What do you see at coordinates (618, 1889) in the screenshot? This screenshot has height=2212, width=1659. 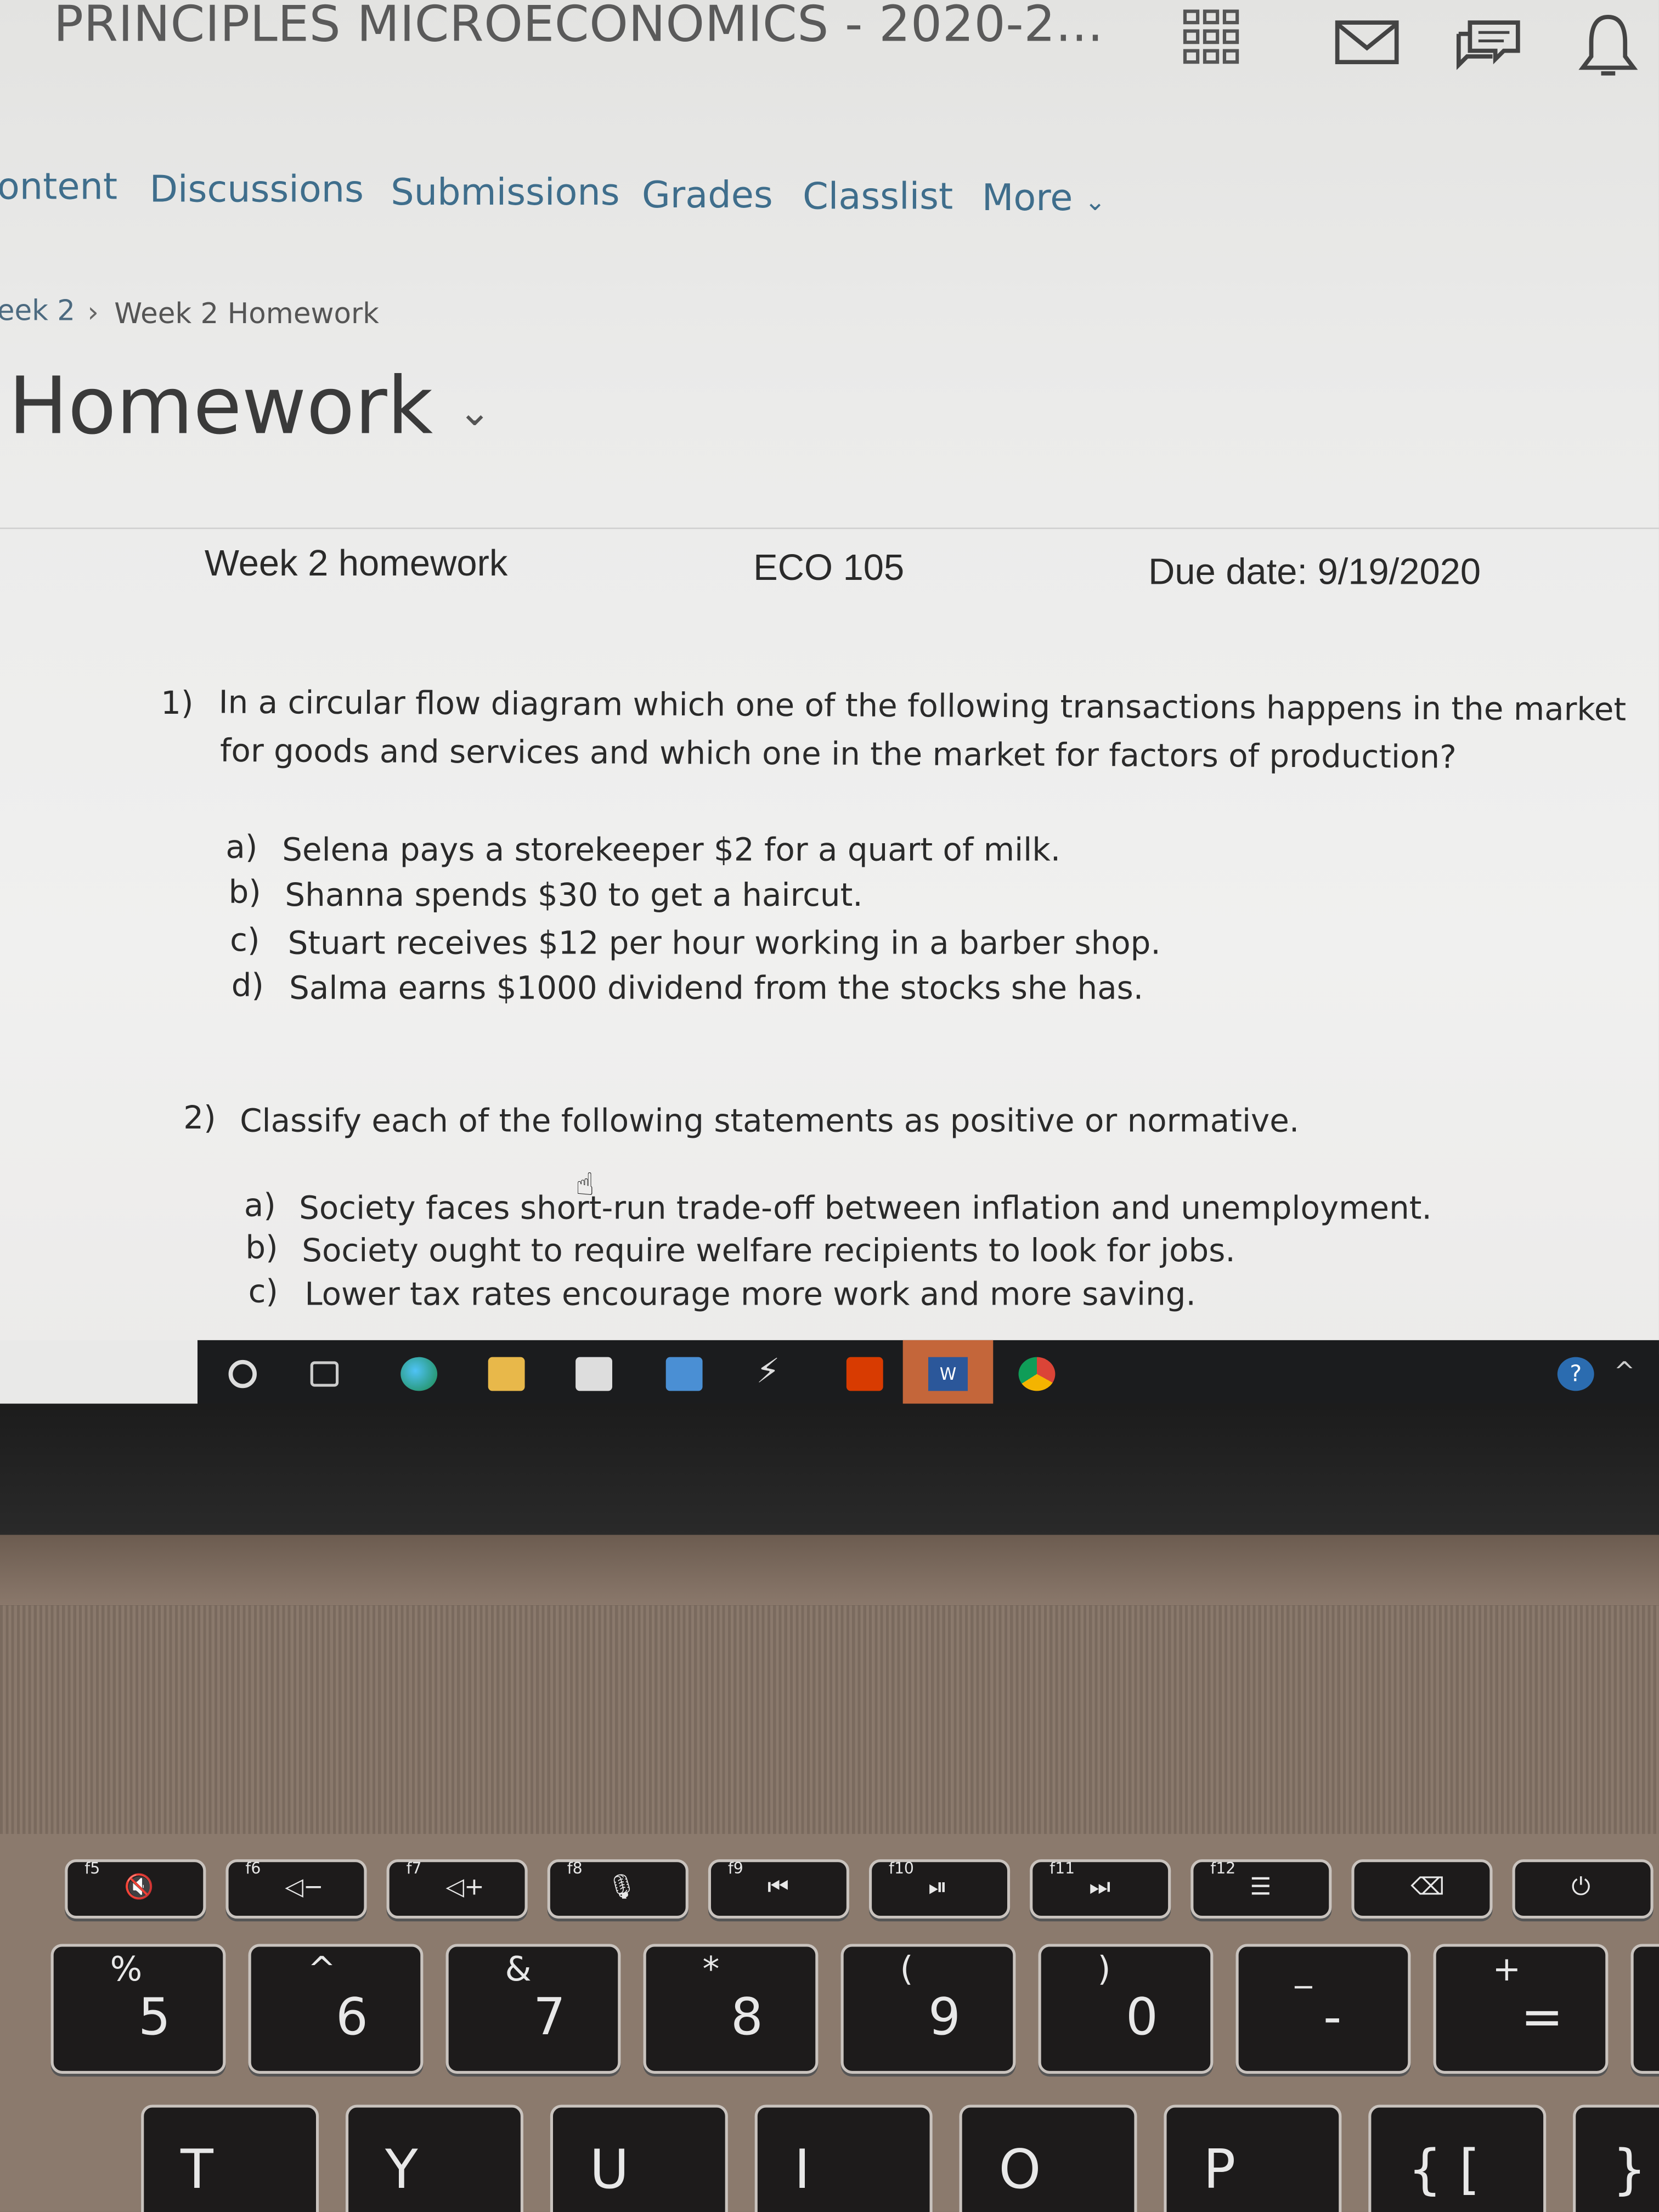 I see `fn-key: f8 🎙` at bounding box center [618, 1889].